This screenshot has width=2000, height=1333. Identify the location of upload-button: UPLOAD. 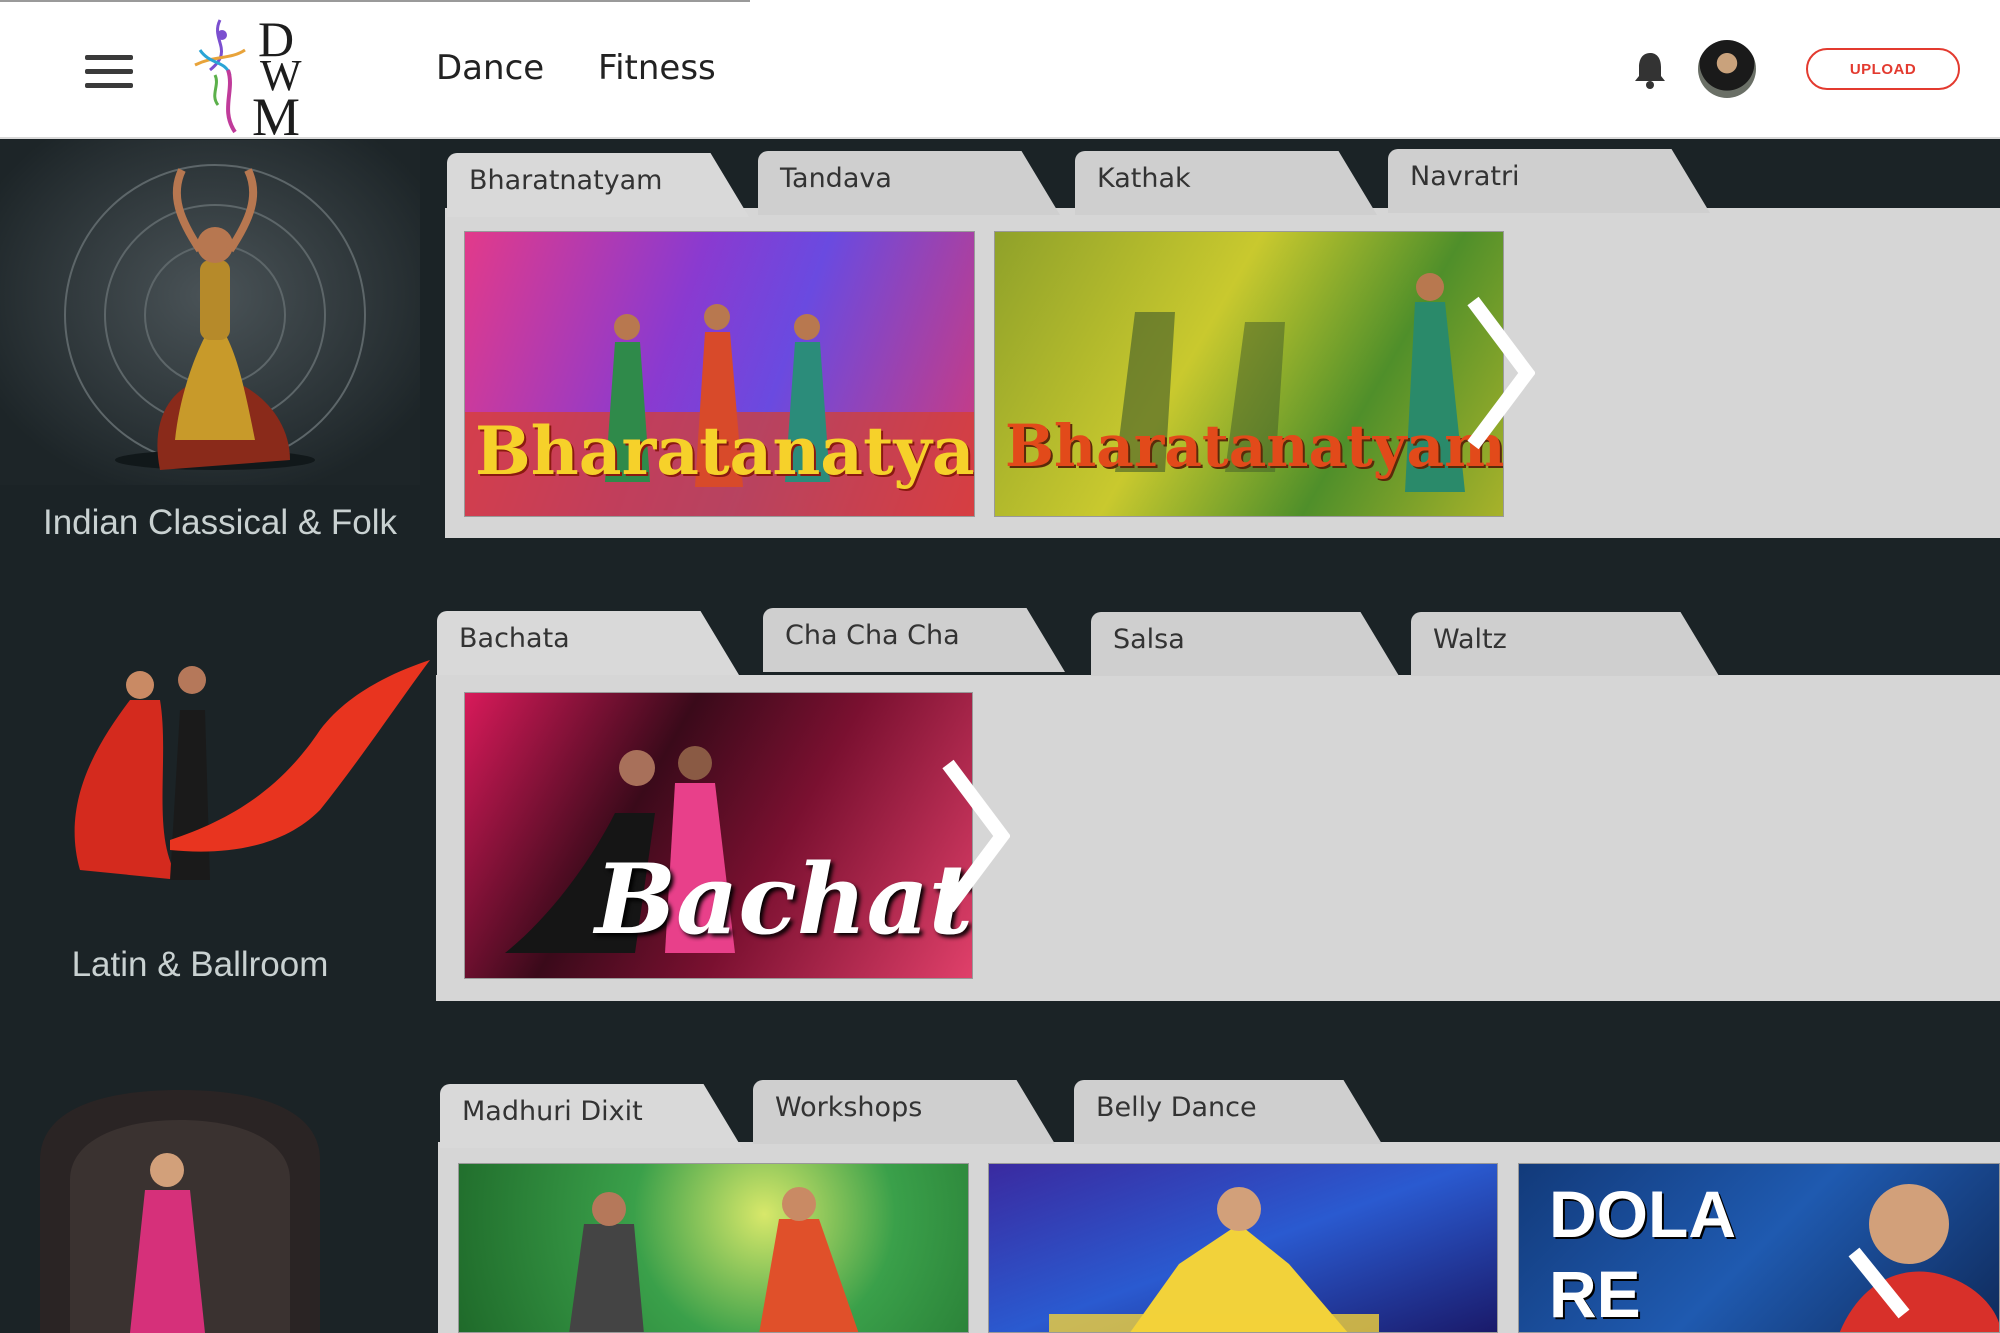
(1883, 69).